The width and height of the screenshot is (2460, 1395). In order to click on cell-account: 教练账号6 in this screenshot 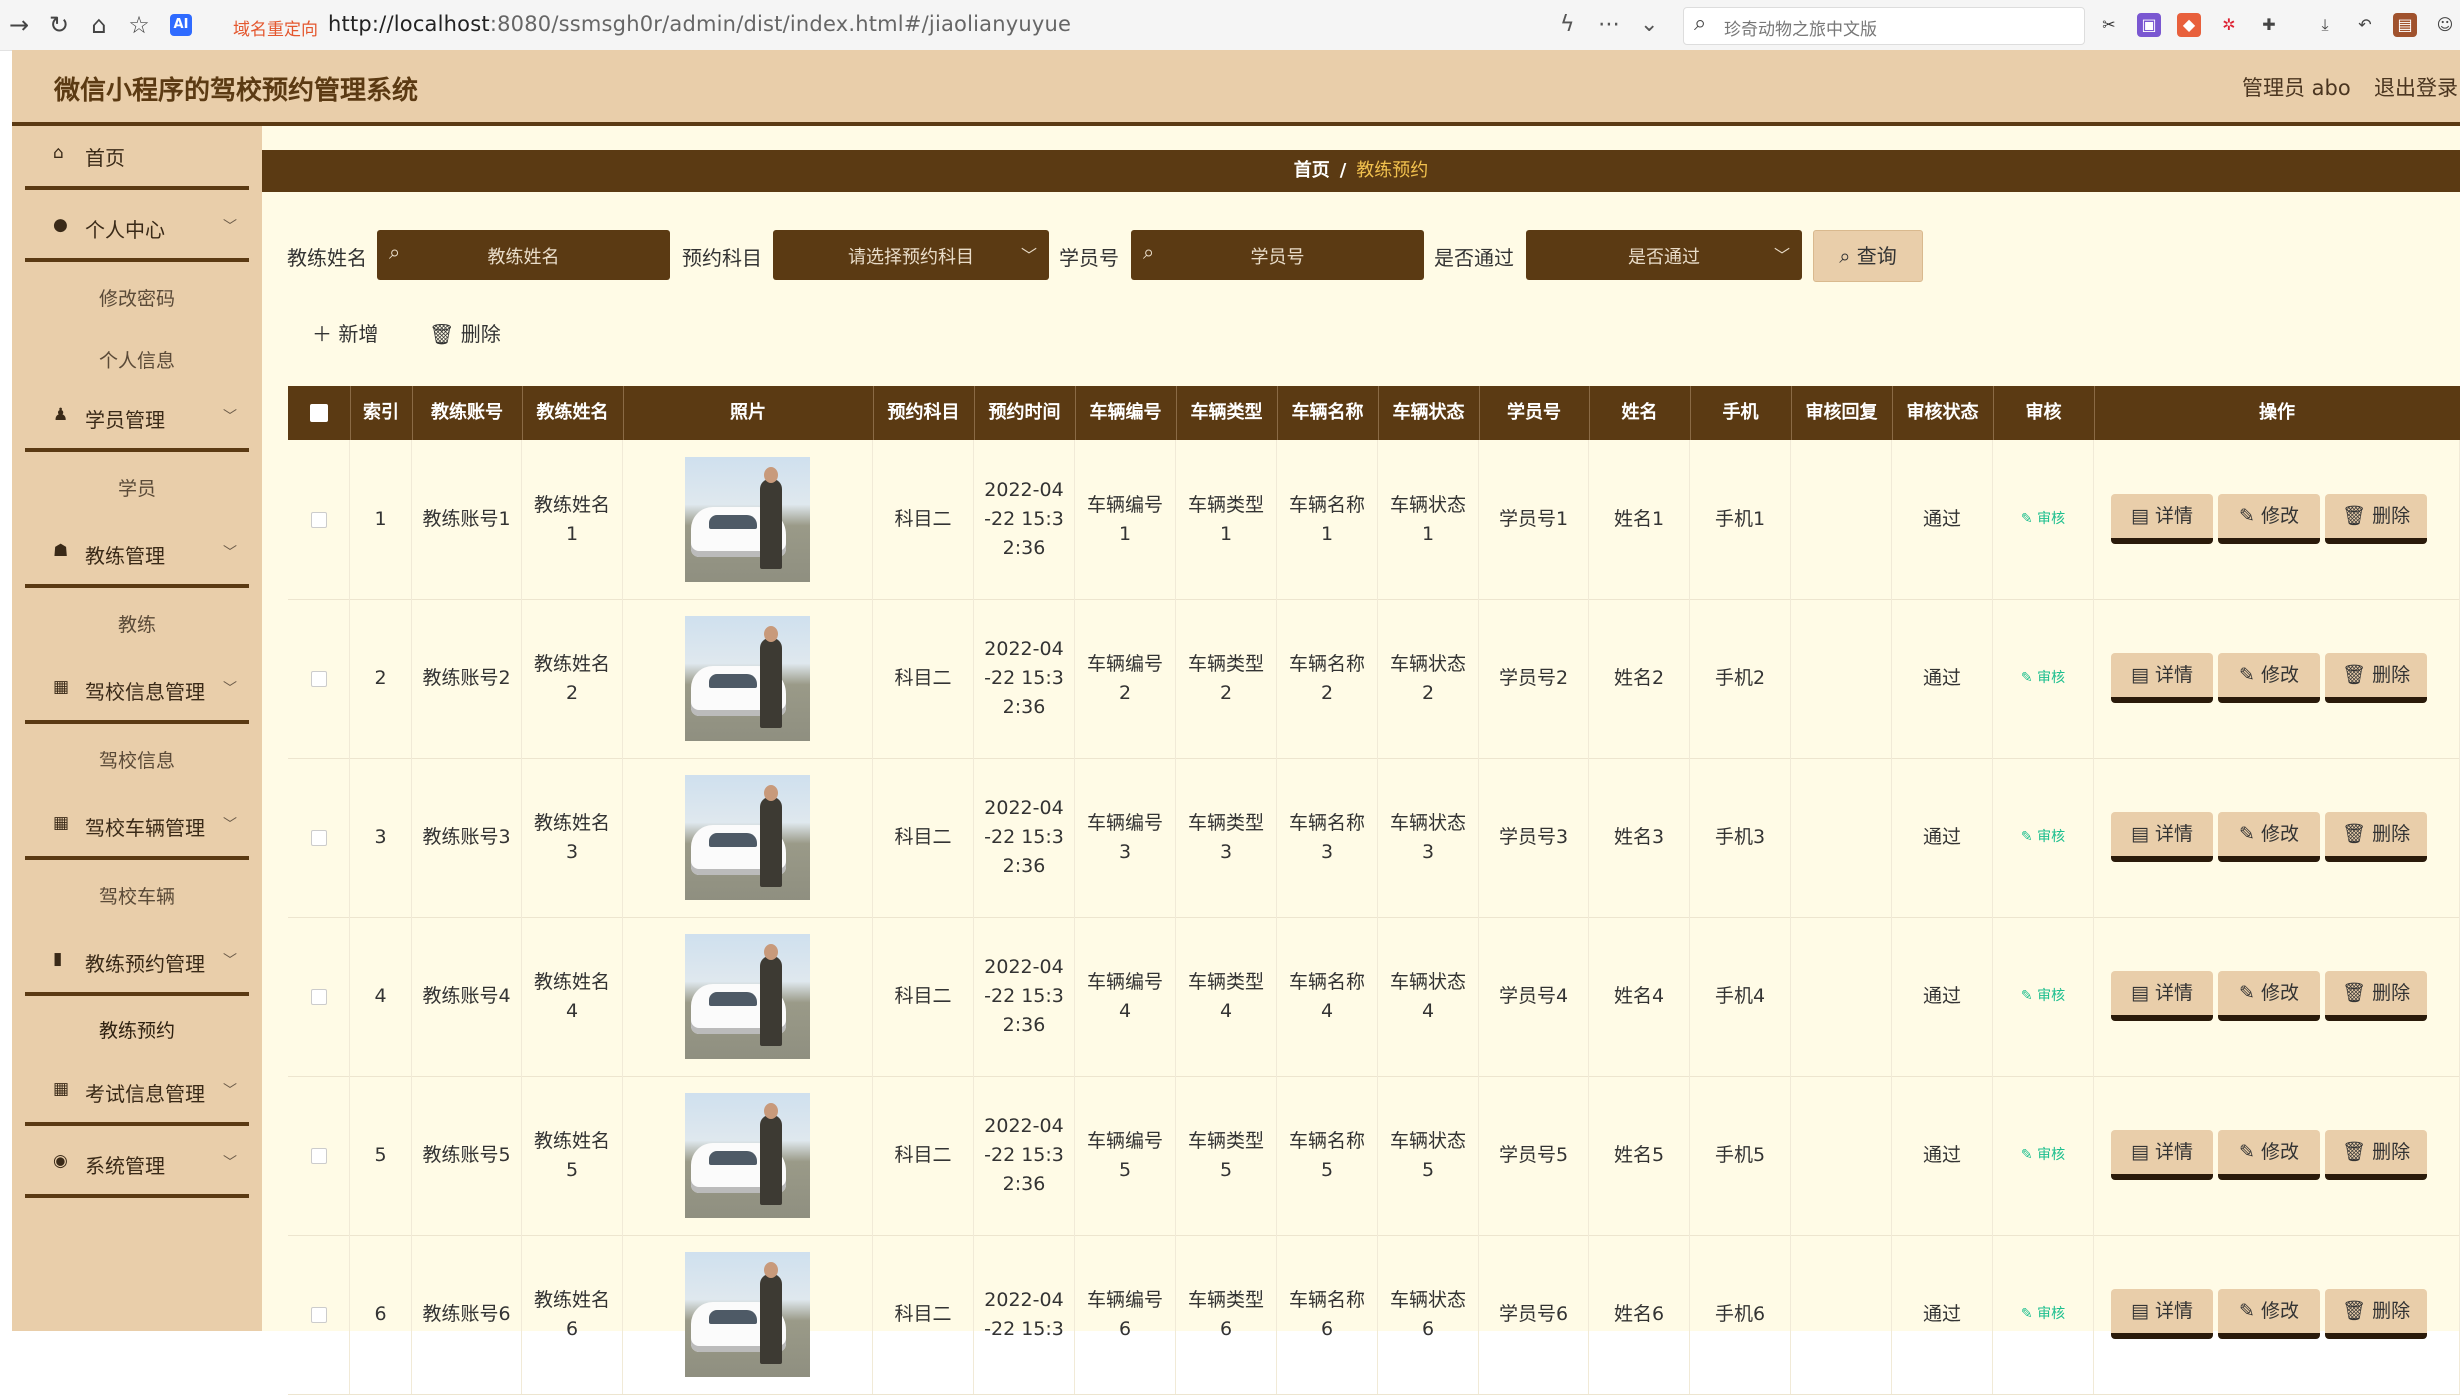, I will do `click(467, 1314)`.